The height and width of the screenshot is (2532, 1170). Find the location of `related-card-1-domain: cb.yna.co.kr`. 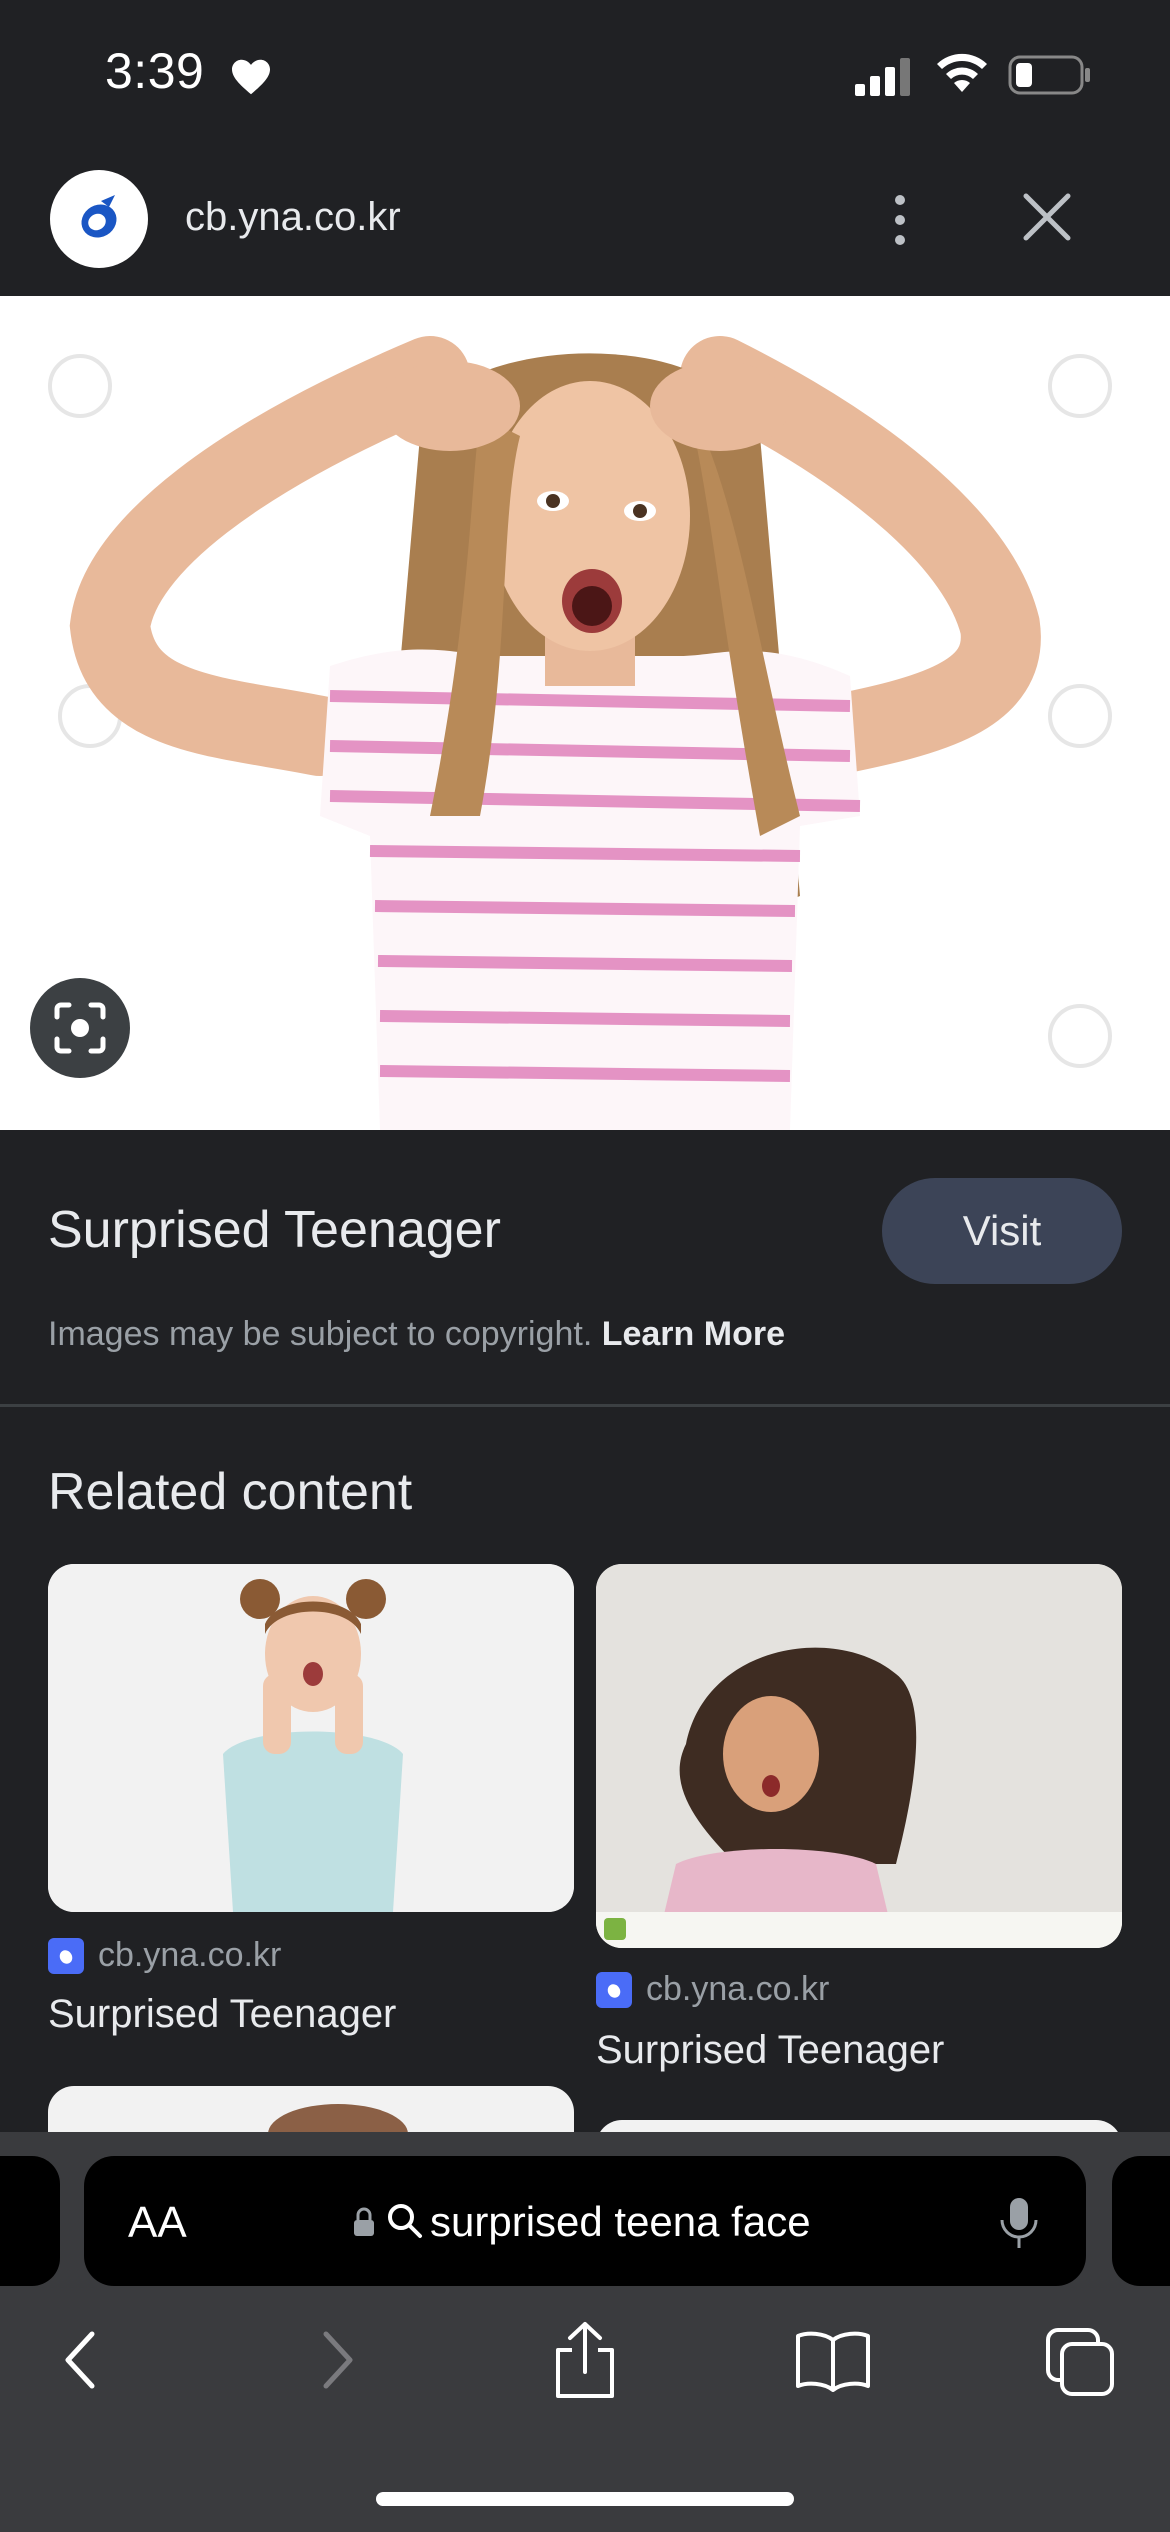

related-card-1-domain: cb.yna.co.kr is located at coordinates (190, 1955).